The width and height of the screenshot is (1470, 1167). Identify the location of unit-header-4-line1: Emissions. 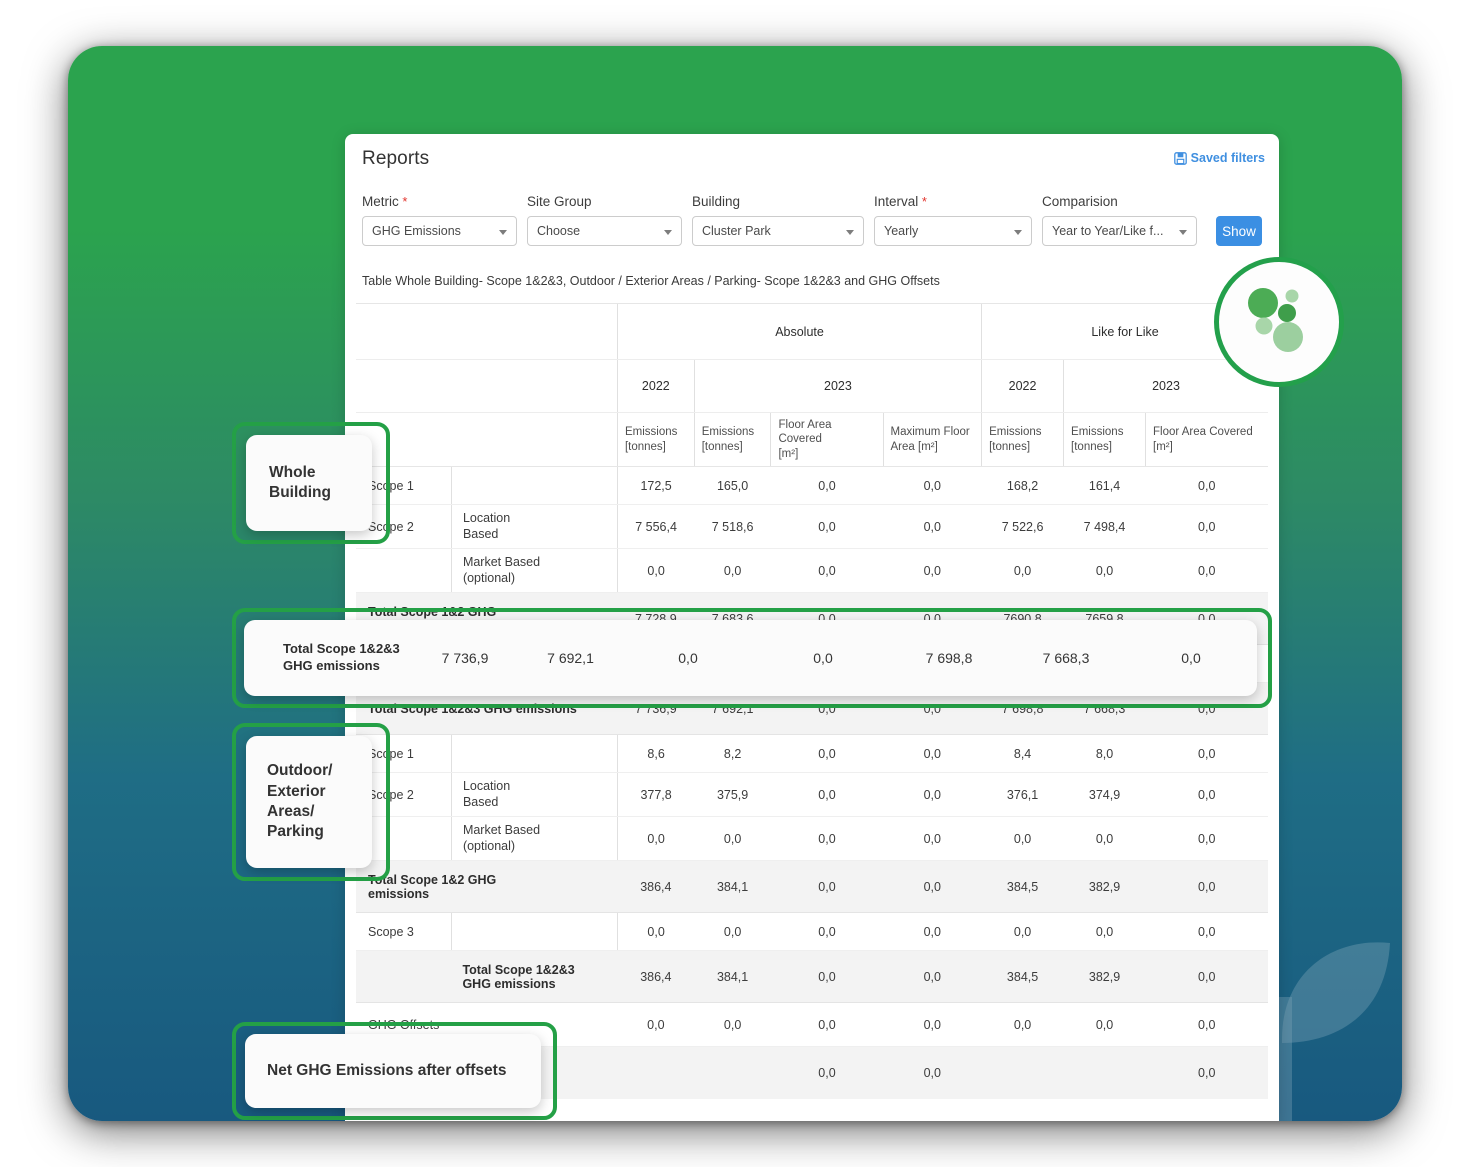
(1015, 432).